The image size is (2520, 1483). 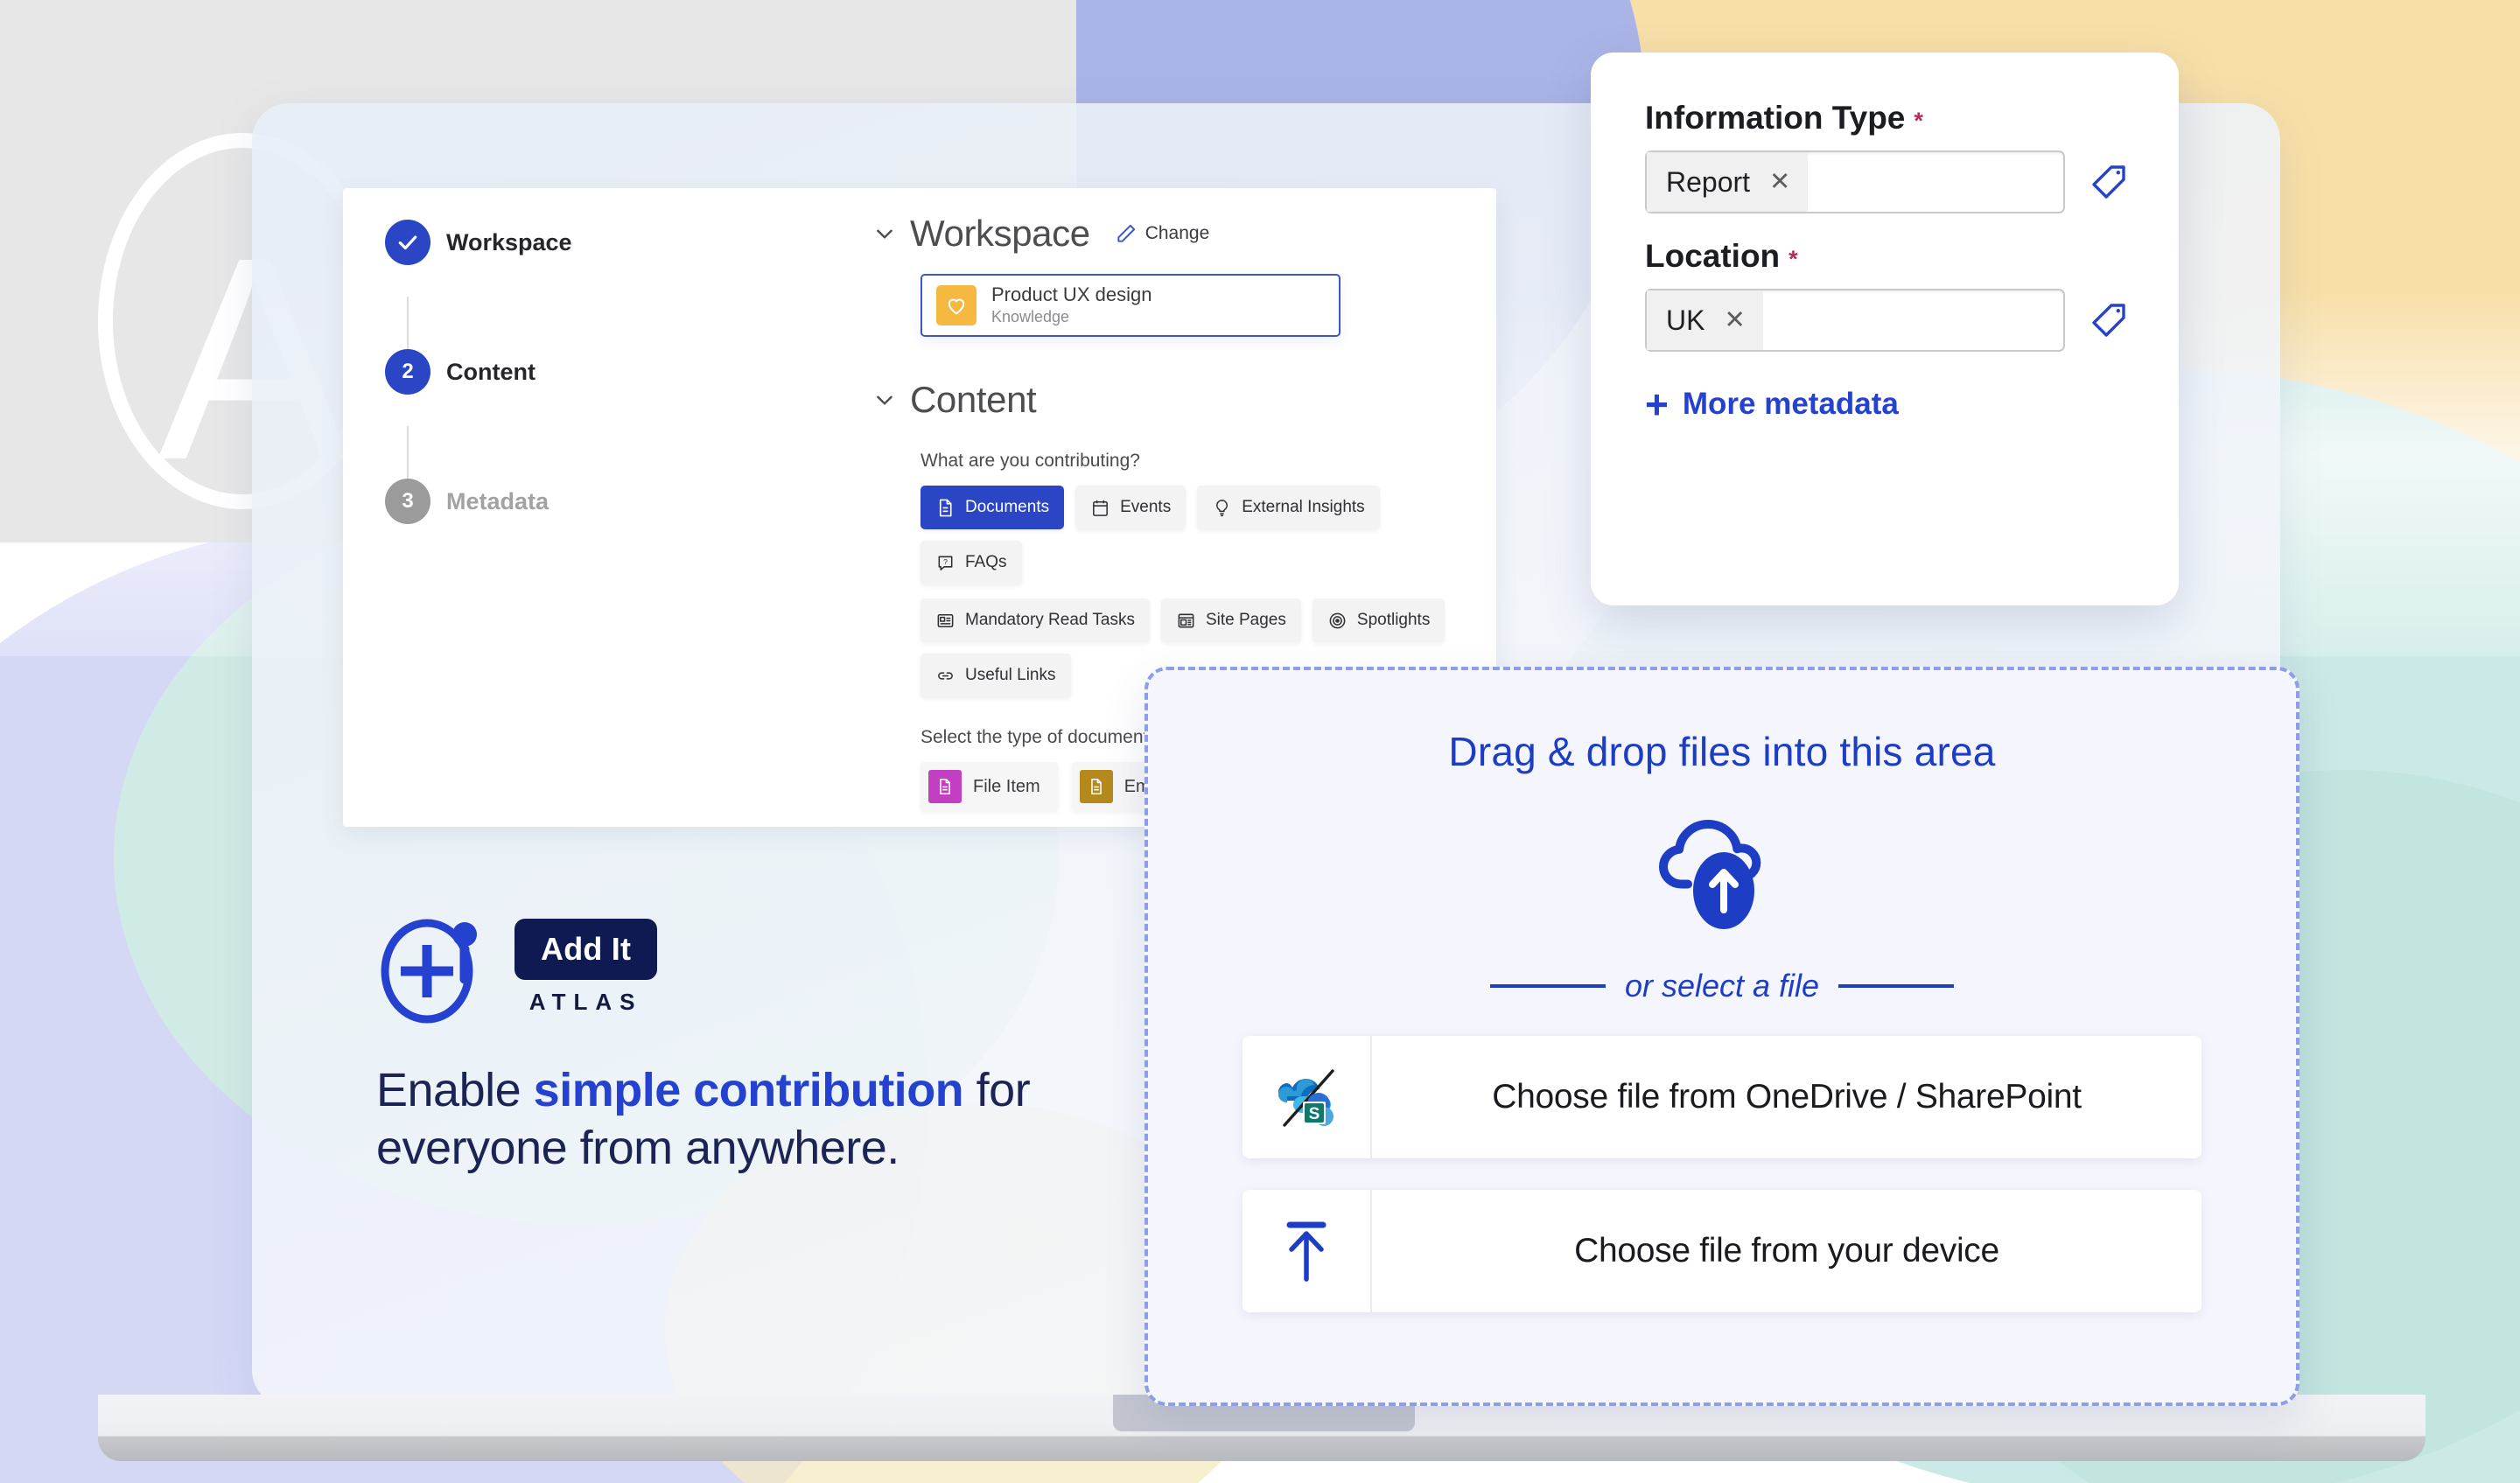 I want to click on content-type-spotlights: Spotlights, so click(x=1379, y=620).